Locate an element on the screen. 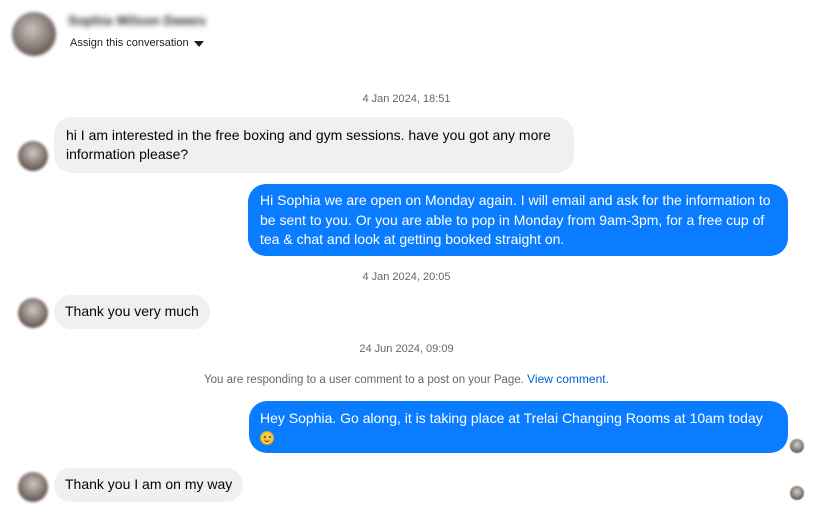 This screenshot has height=526, width=813. contact-avatar is located at coordinates (34, 34).